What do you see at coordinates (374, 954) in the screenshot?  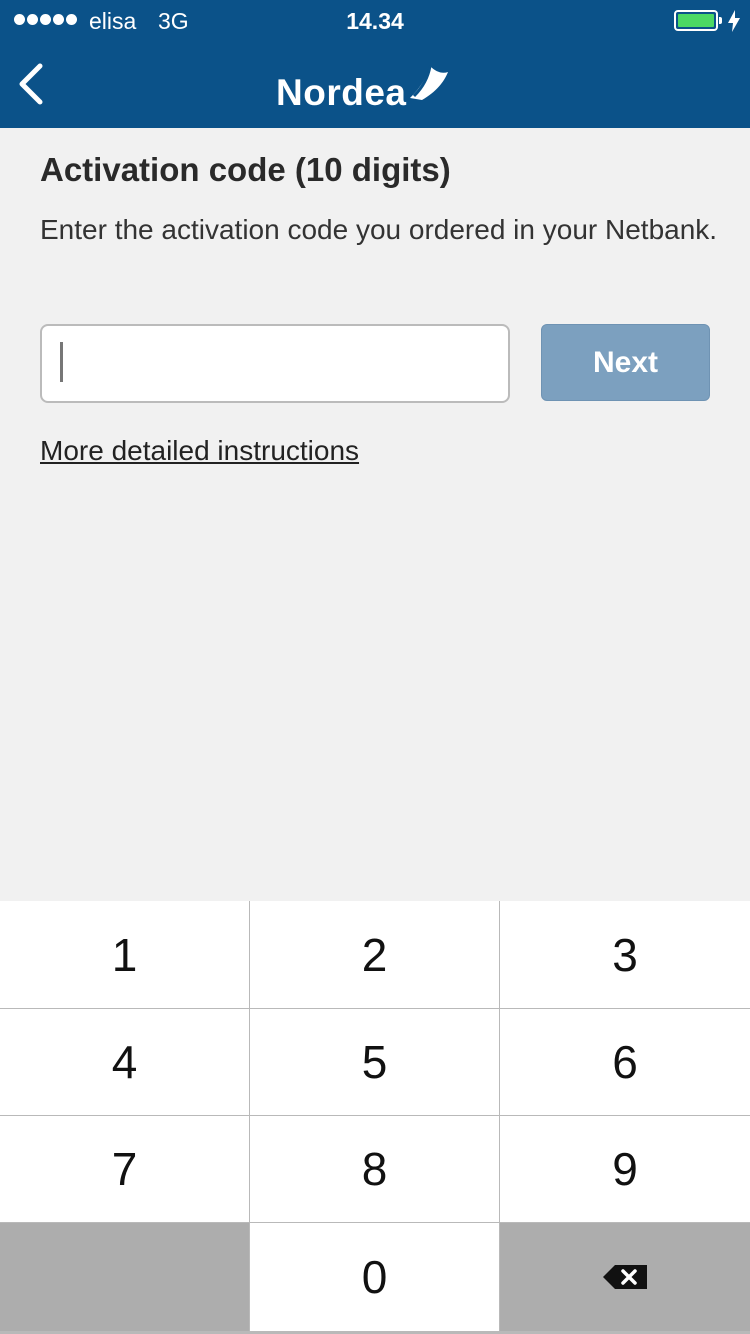 I see `key-2: 2` at bounding box center [374, 954].